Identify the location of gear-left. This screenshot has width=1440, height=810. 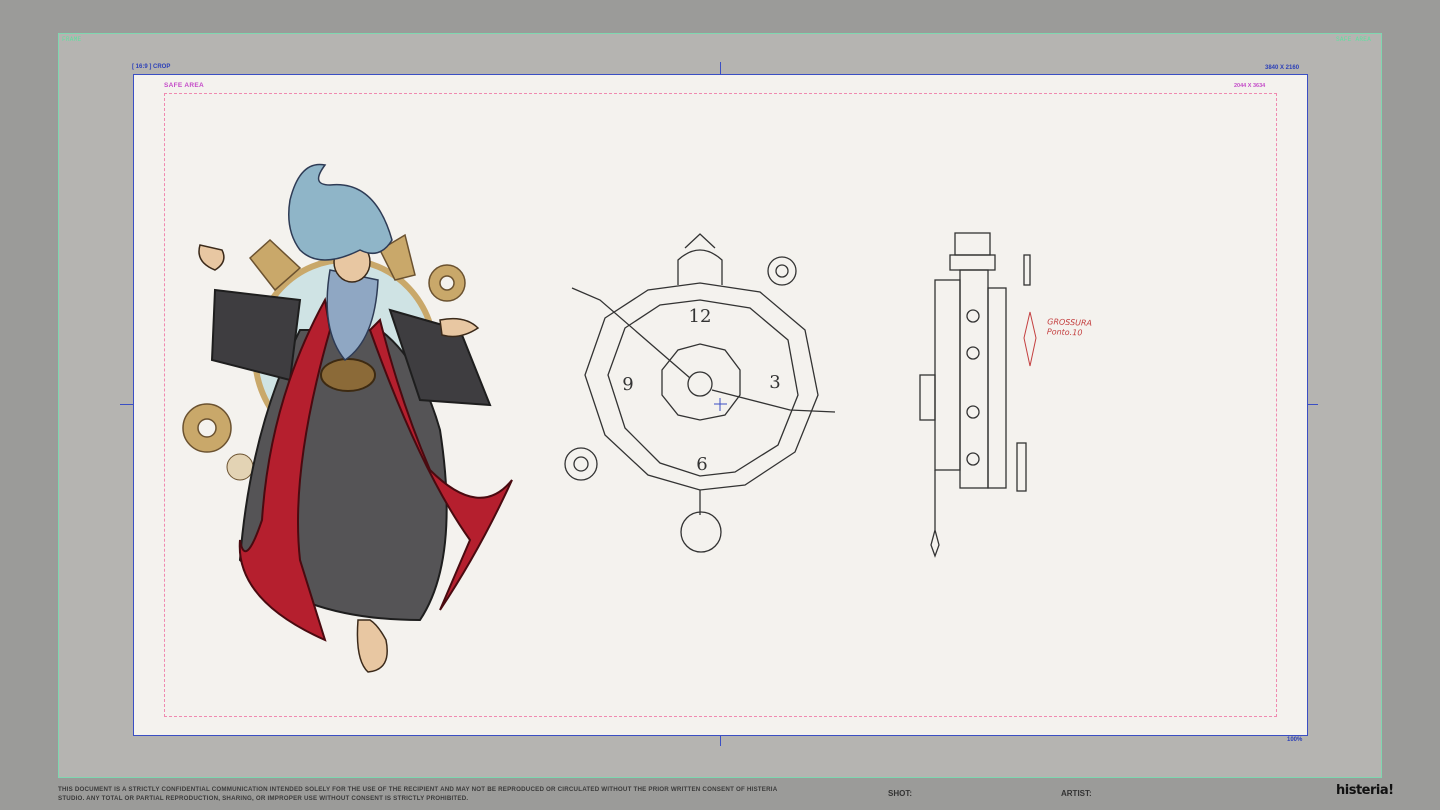
(207, 428).